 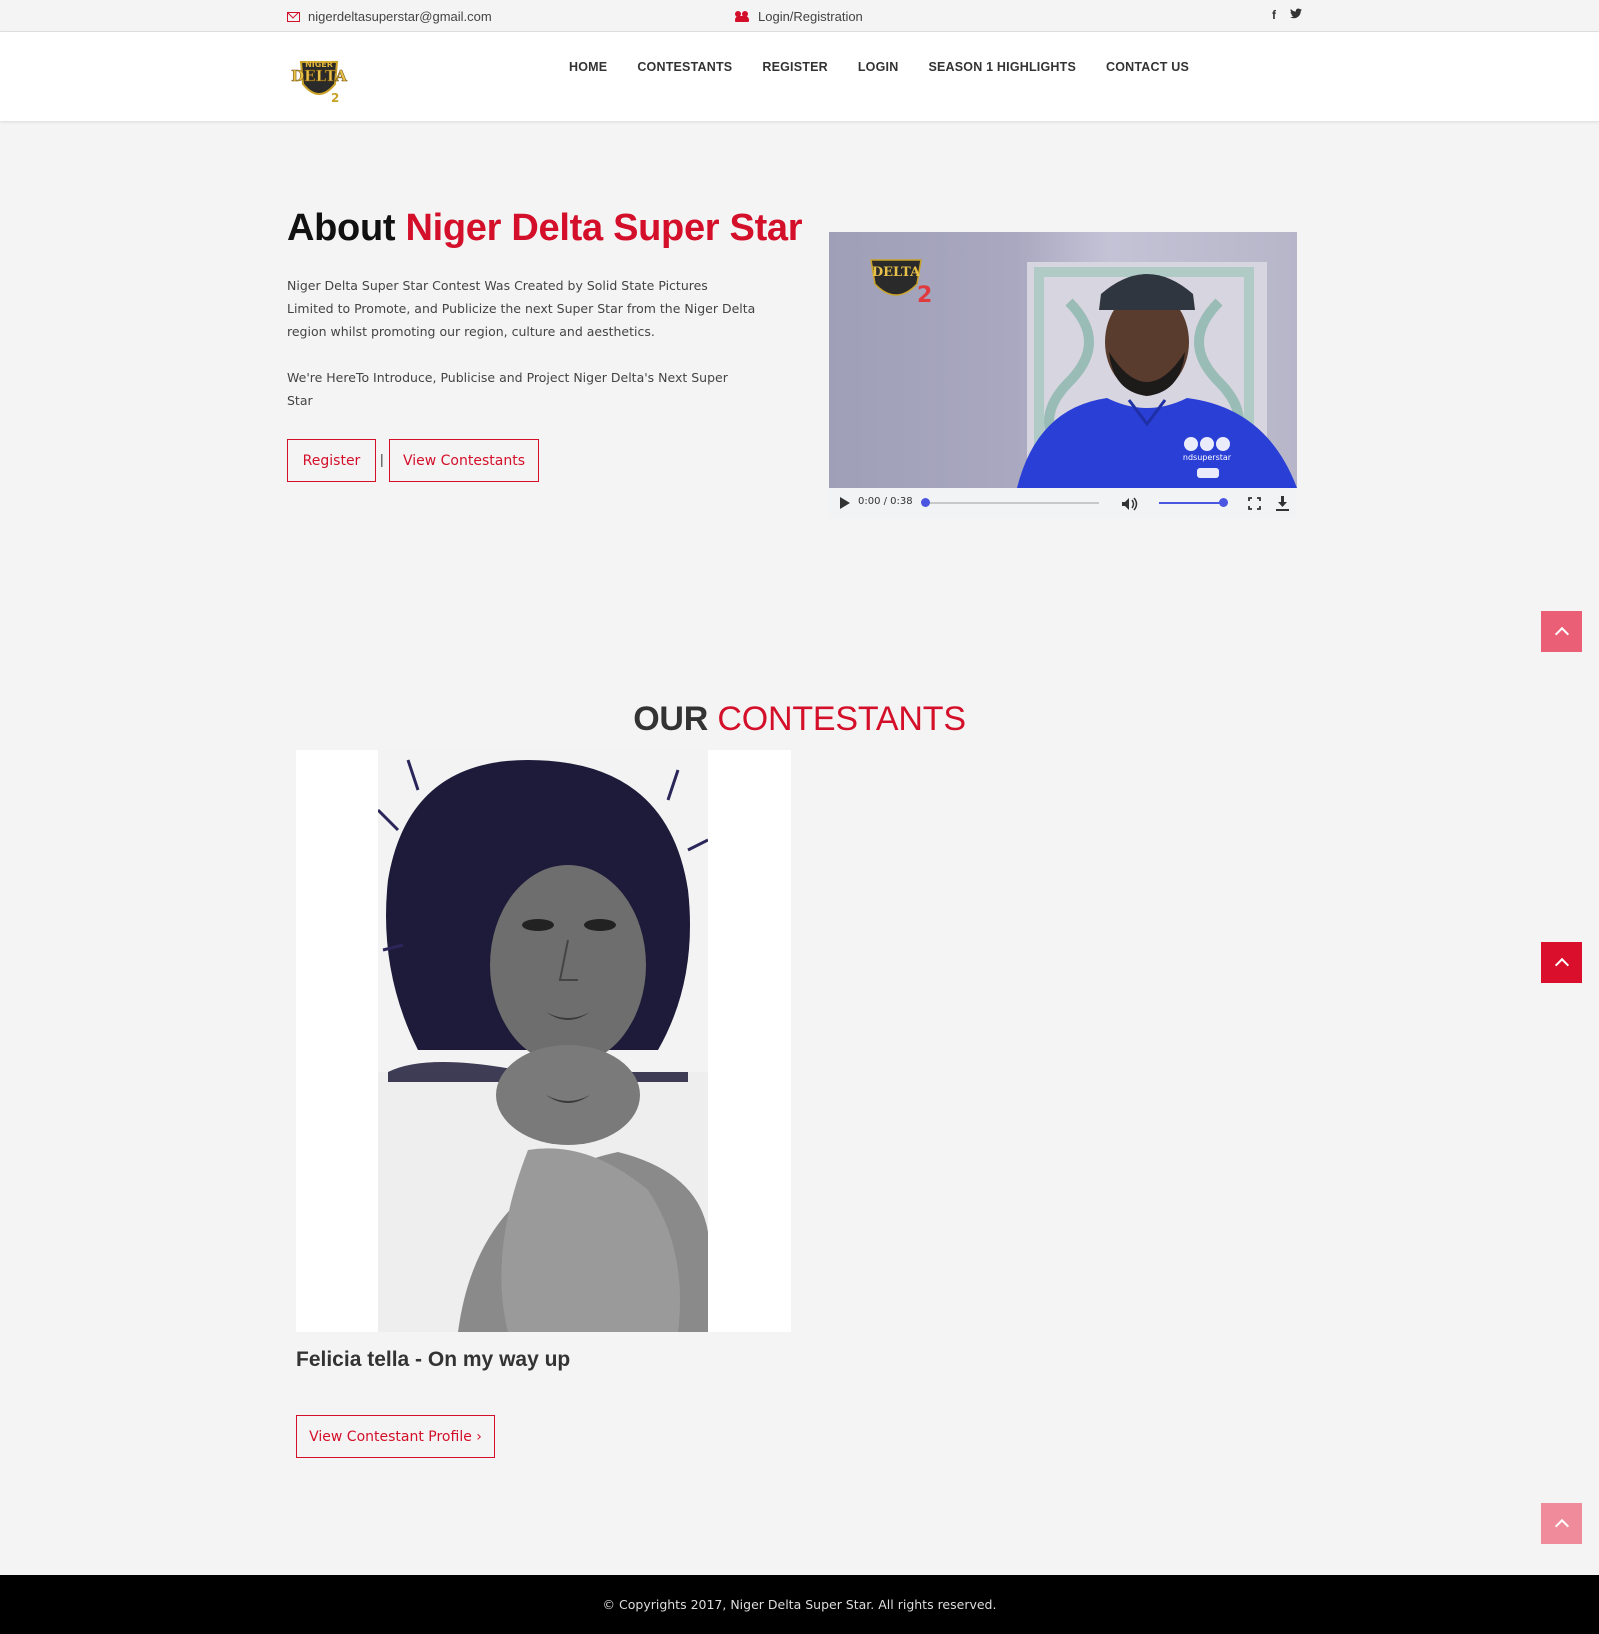 What do you see at coordinates (845, 503) in the screenshot?
I see `play-icon` at bounding box center [845, 503].